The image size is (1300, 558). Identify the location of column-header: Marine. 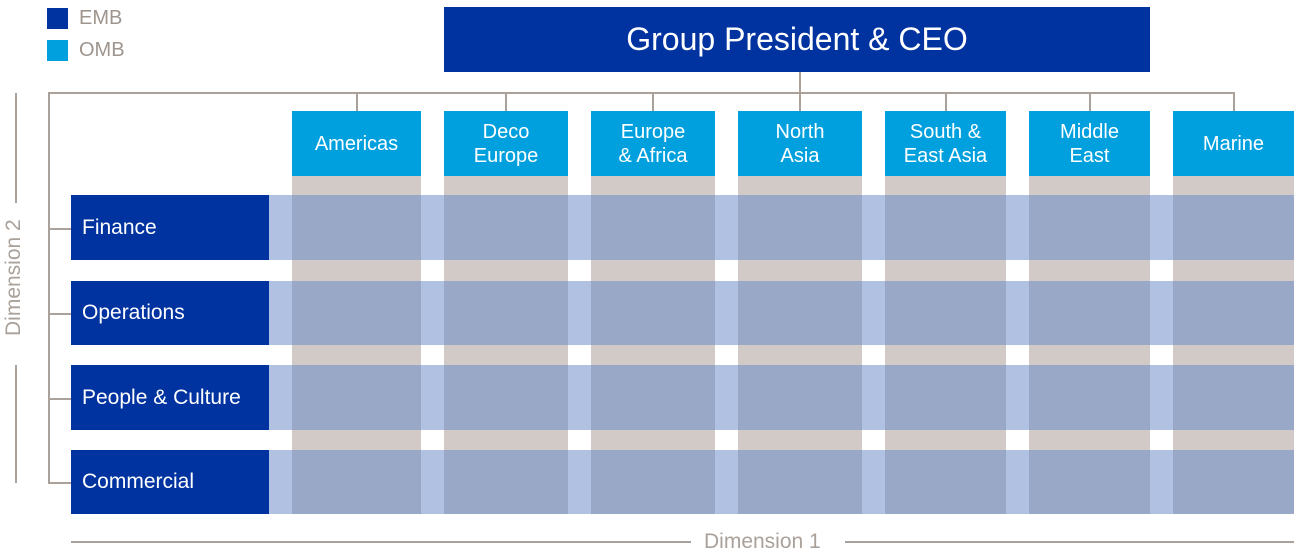
(1233, 143).